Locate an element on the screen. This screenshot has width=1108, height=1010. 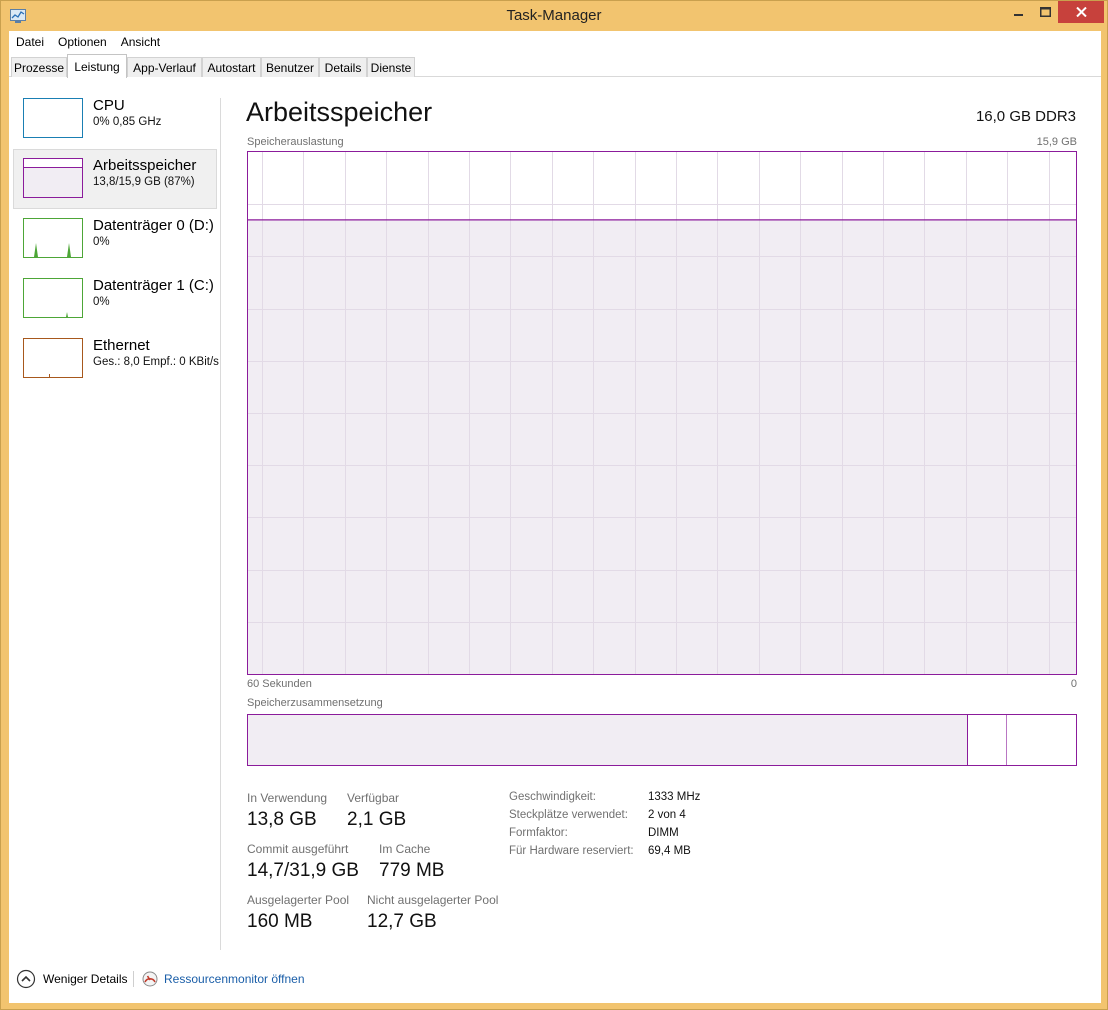
form-factor-value: DIMM is located at coordinates (663, 833).